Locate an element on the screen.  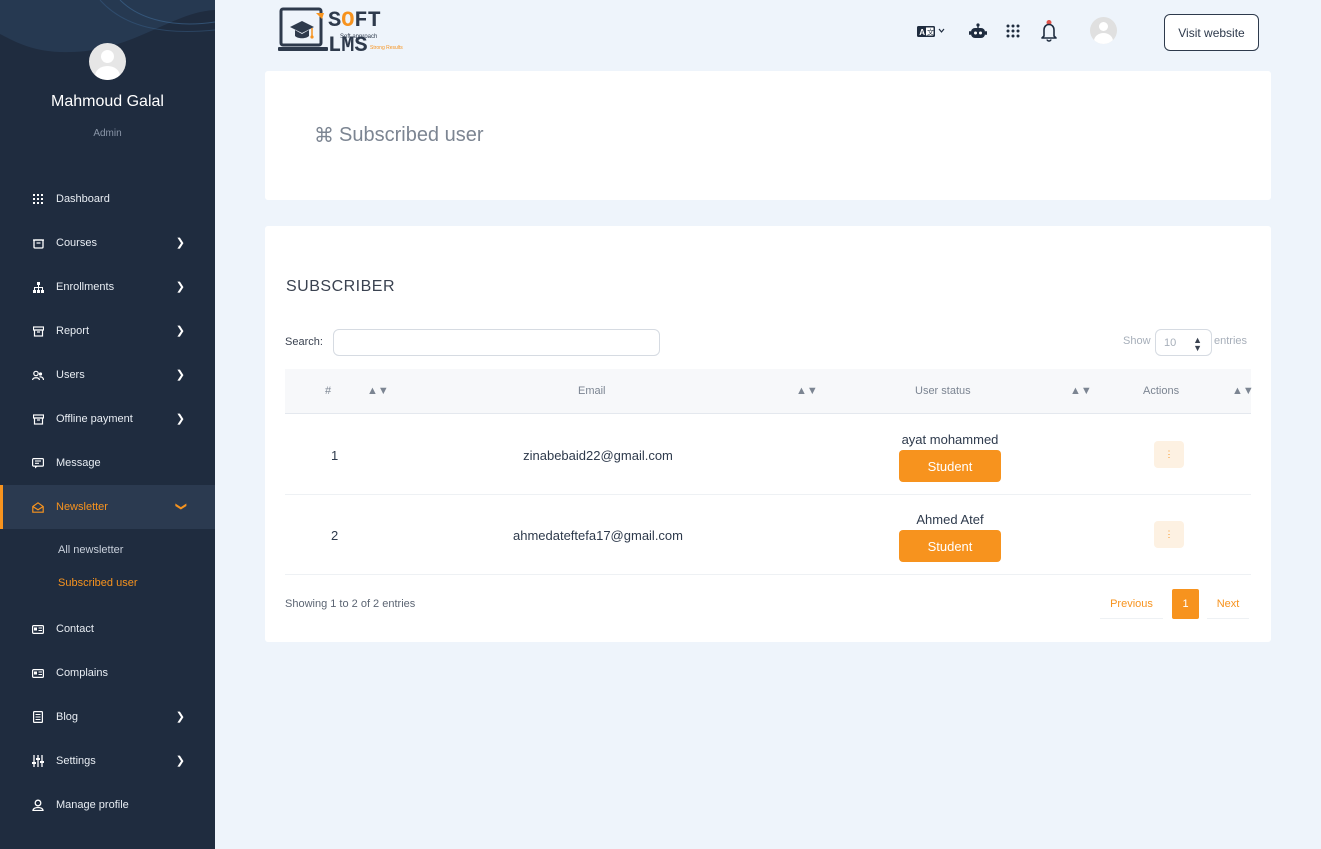
profile-role: Admin is located at coordinates (107, 133).